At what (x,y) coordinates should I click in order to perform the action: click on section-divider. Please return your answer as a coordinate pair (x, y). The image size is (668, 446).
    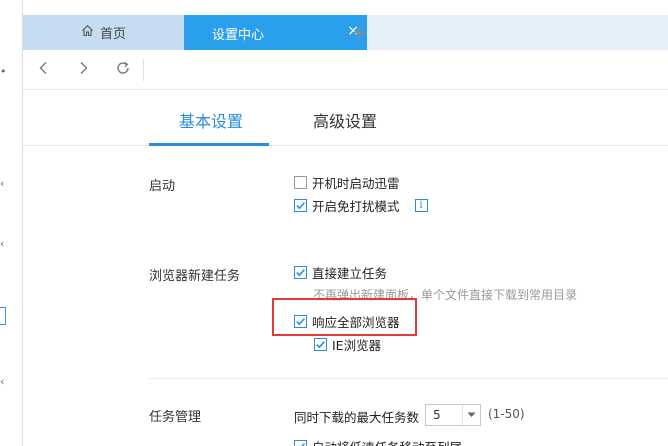
    Looking at the image, I should click on (408, 378).